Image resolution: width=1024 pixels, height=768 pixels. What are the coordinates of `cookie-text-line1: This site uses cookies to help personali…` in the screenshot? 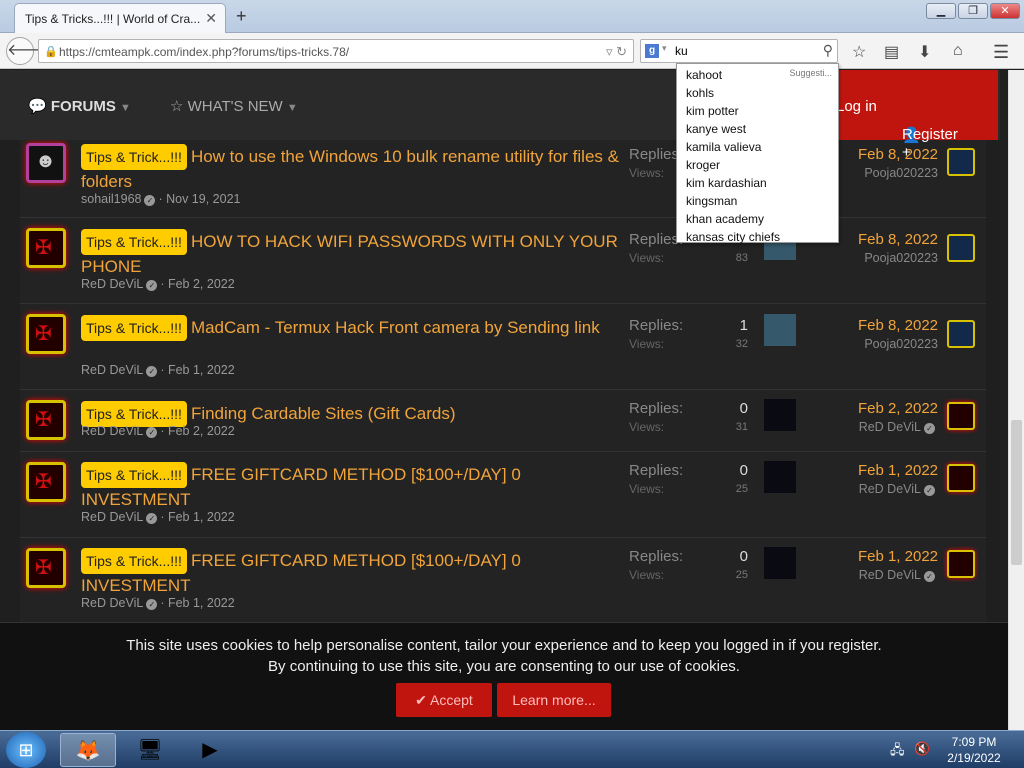 It's located at (504, 645).